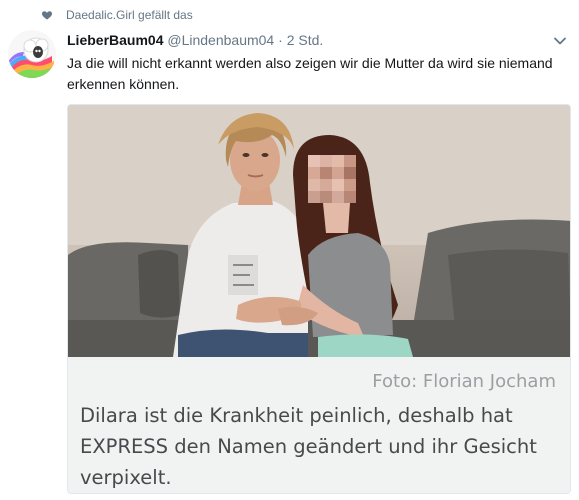 The width and height of the screenshot is (579, 500). I want to click on chevron-down-icon, so click(560, 41).